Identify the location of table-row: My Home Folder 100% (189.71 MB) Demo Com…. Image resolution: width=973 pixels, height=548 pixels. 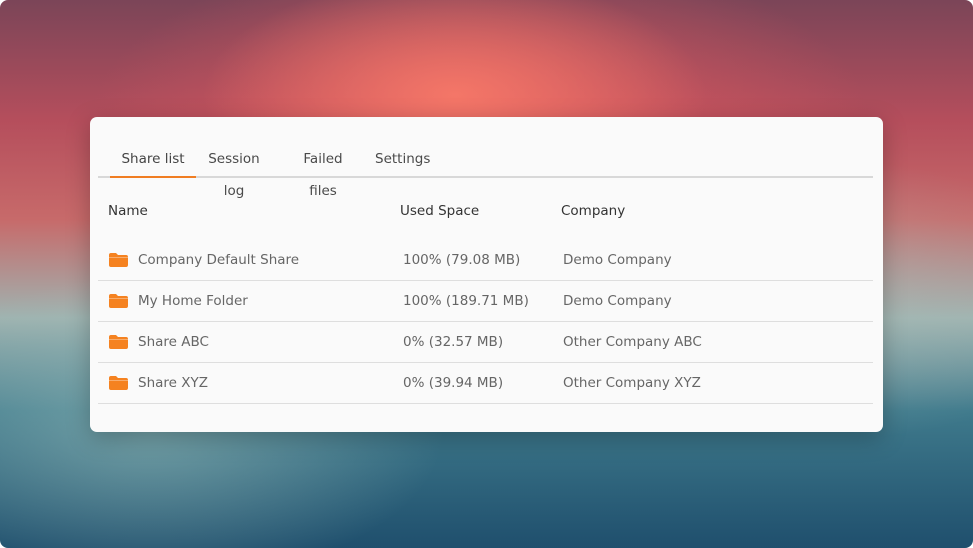
(485, 301).